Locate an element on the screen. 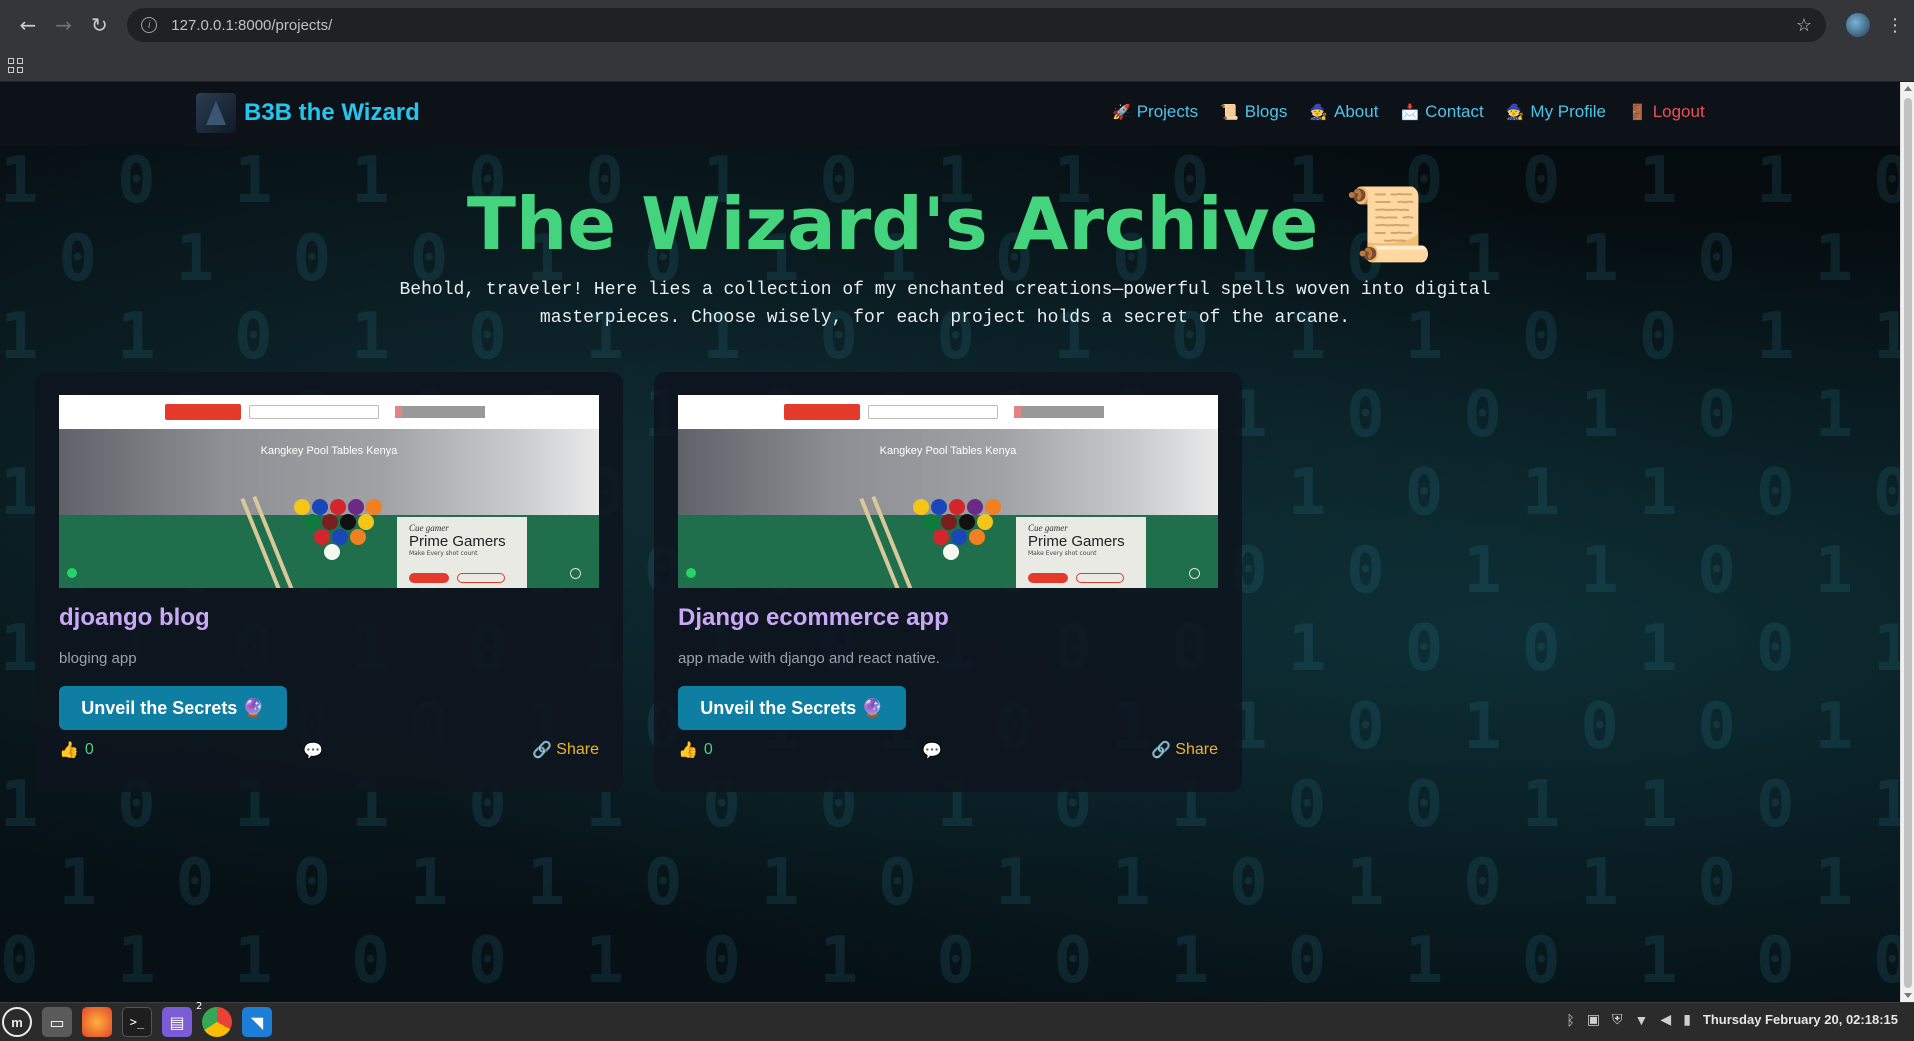 Image resolution: width=1914 pixels, height=1041 pixels. nav-about: 🧙 About is located at coordinates (1343, 112).